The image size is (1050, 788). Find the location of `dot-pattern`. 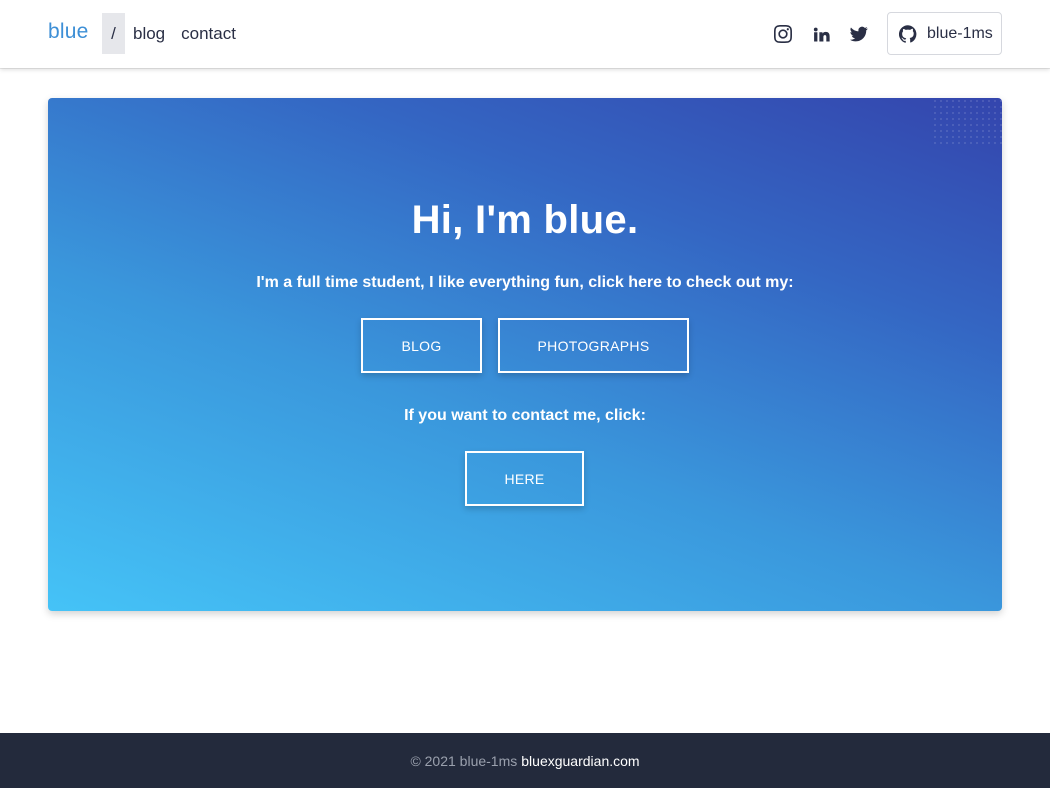

dot-pattern is located at coordinates (967, 123).